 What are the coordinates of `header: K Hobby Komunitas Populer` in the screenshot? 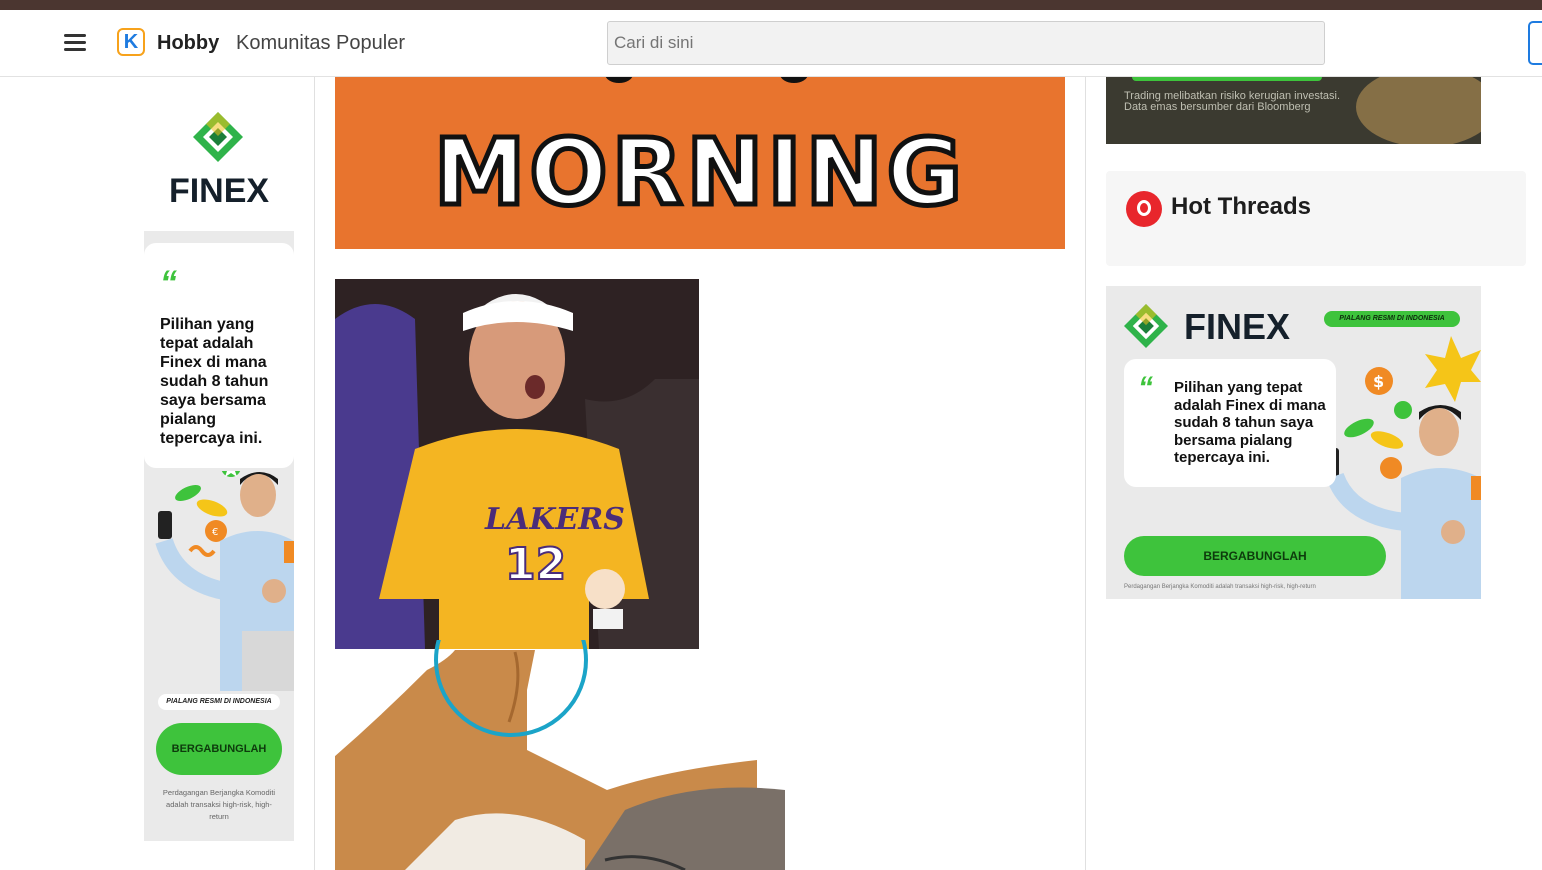 It's located at (771, 43).